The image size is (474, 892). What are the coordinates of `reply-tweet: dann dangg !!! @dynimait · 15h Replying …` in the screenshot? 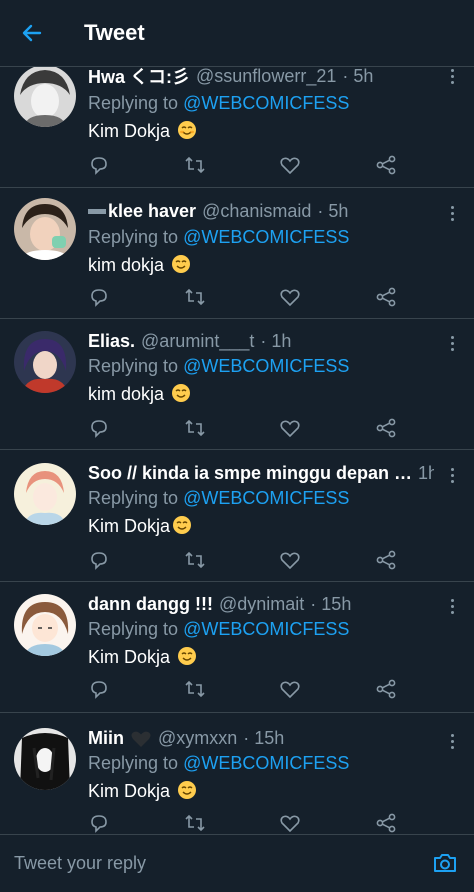 It's located at (237, 647).